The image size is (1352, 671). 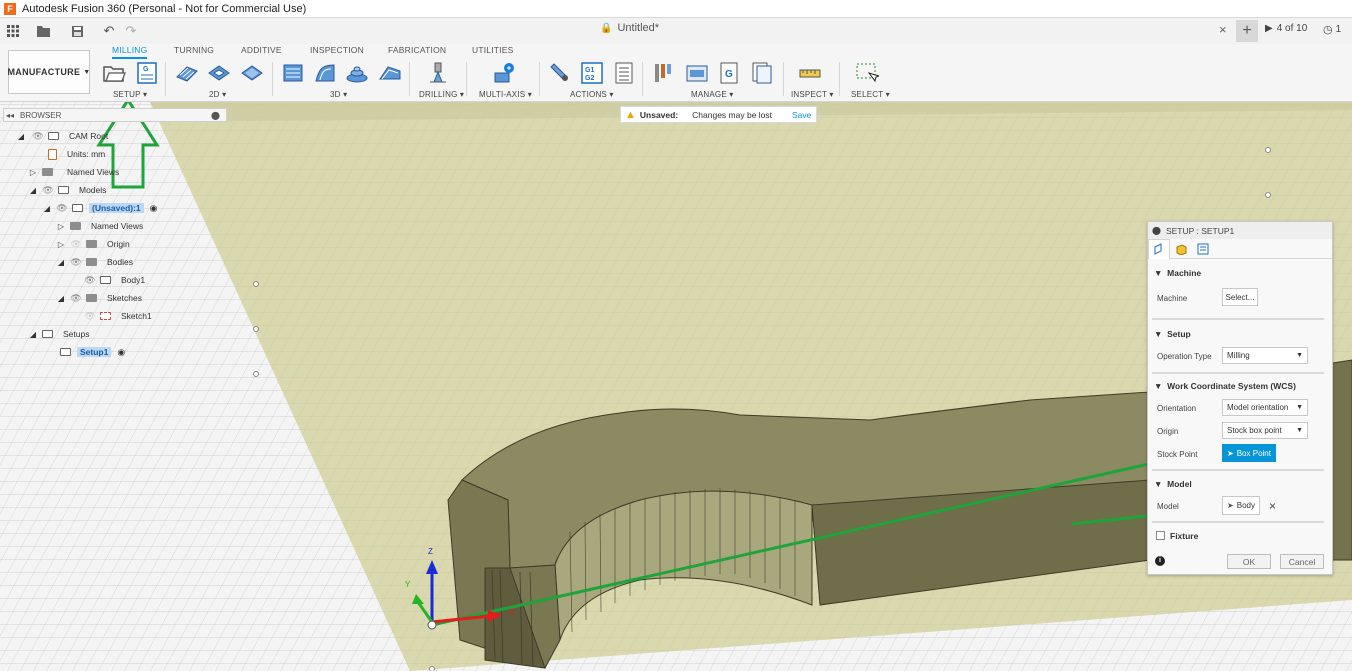 What do you see at coordinates (219, 73) in the screenshot?
I see `2d-pocket-icon` at bounding box center [219, 73].